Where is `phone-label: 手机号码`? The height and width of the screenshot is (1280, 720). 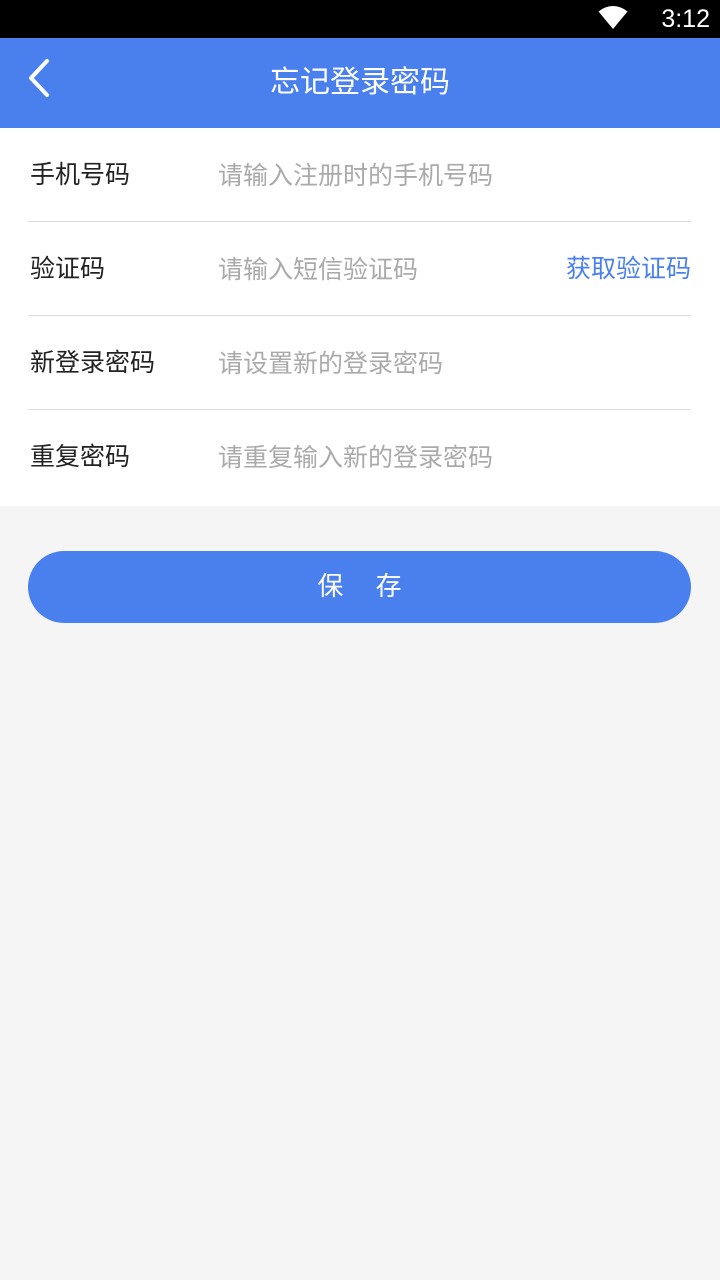
phone-label: 手机号码 is located at coordinates (80, 174).